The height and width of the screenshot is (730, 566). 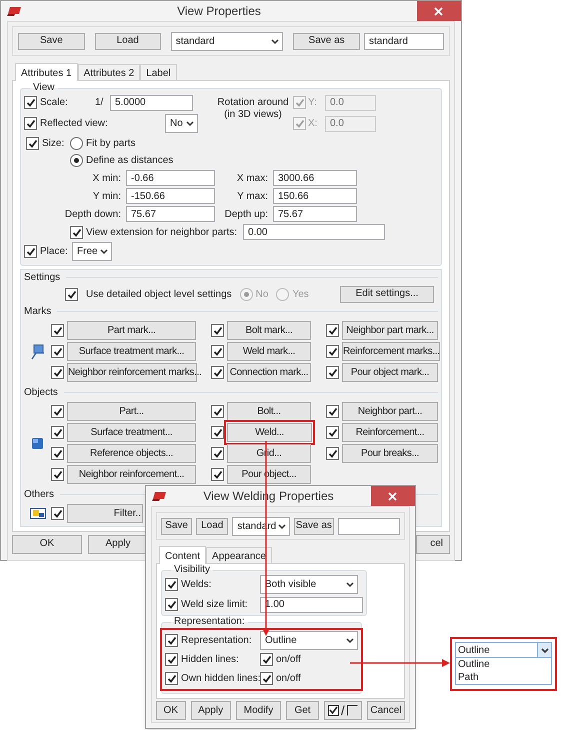 What do you see at coordinates (214, 605) in the screenshot?
I see `label: Weld size limit:` at bounding box center [214, 605].